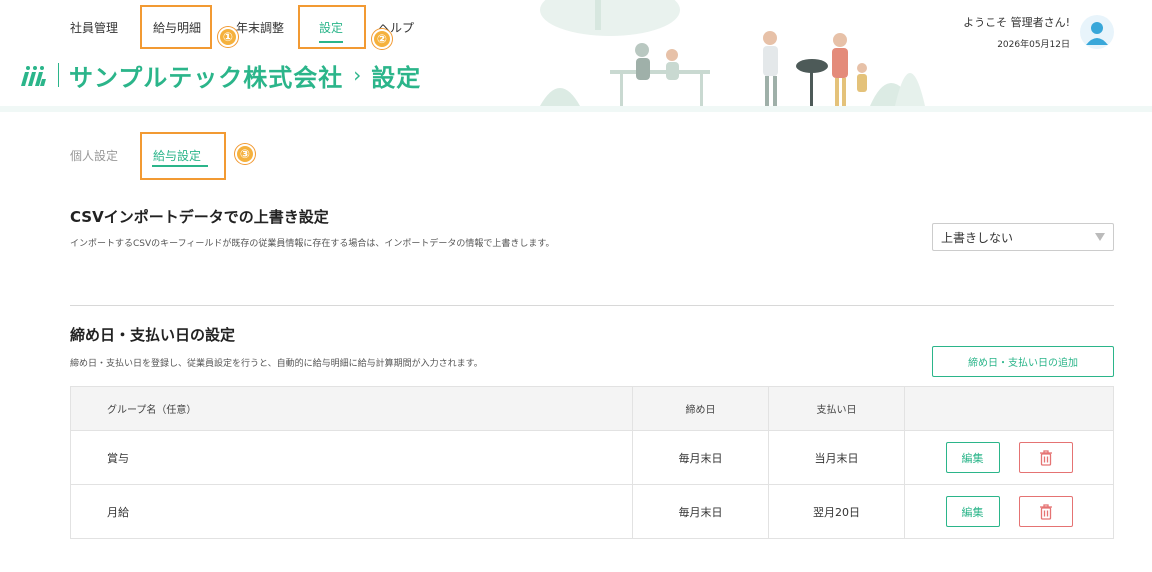  I want to click on brand-separator, so click(58, 75).